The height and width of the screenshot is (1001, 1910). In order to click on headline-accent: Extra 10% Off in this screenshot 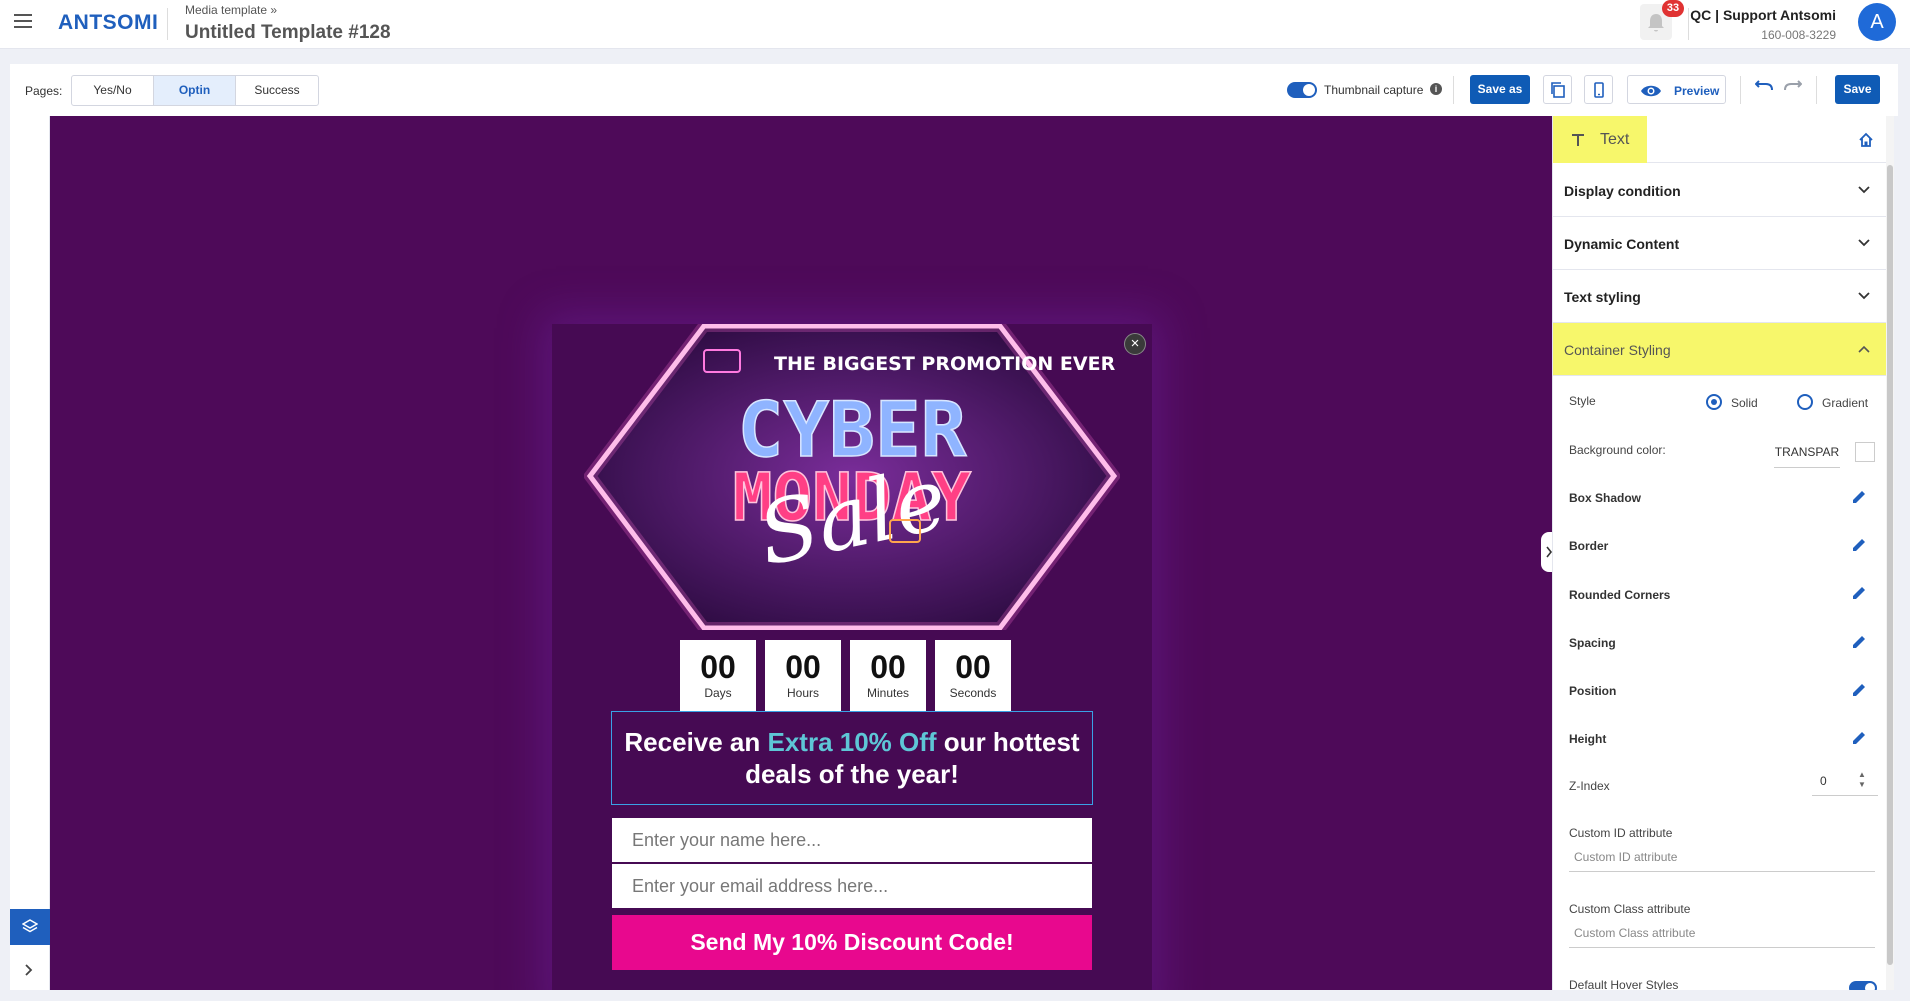, I will do `click(852, 742)`.